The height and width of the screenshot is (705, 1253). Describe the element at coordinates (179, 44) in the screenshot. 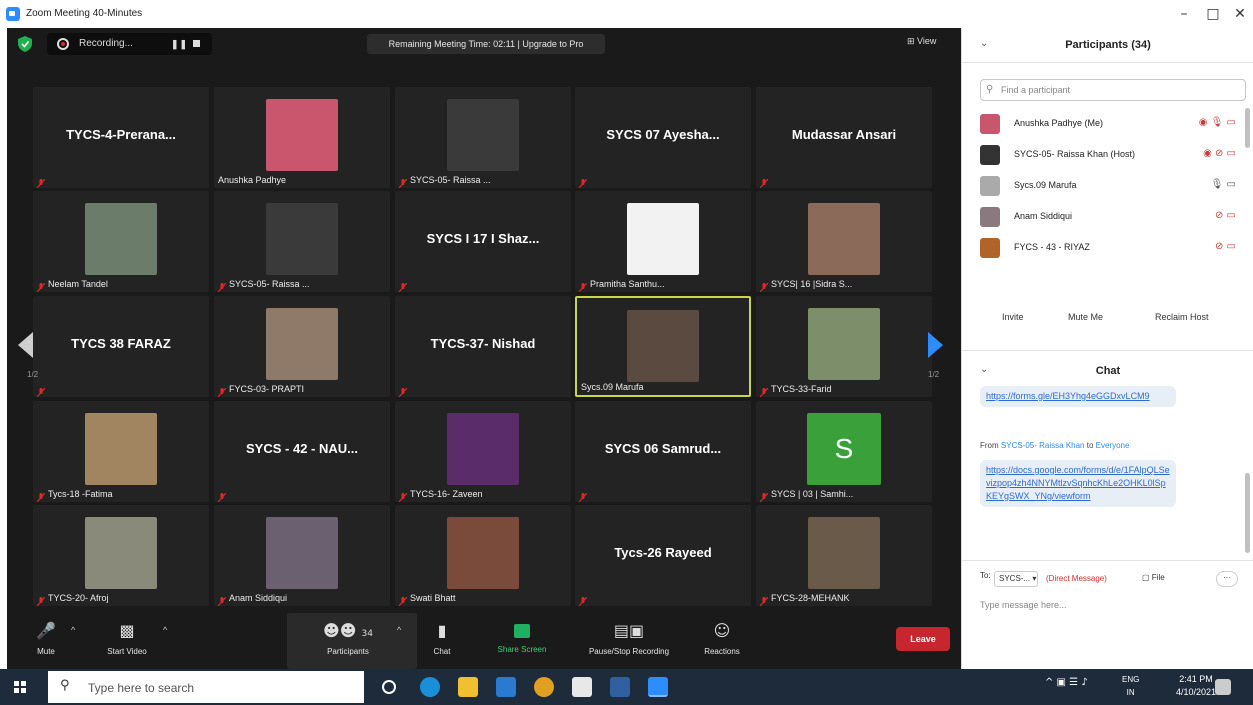

I see `pause-recording-icon: ❚❚` at that location.